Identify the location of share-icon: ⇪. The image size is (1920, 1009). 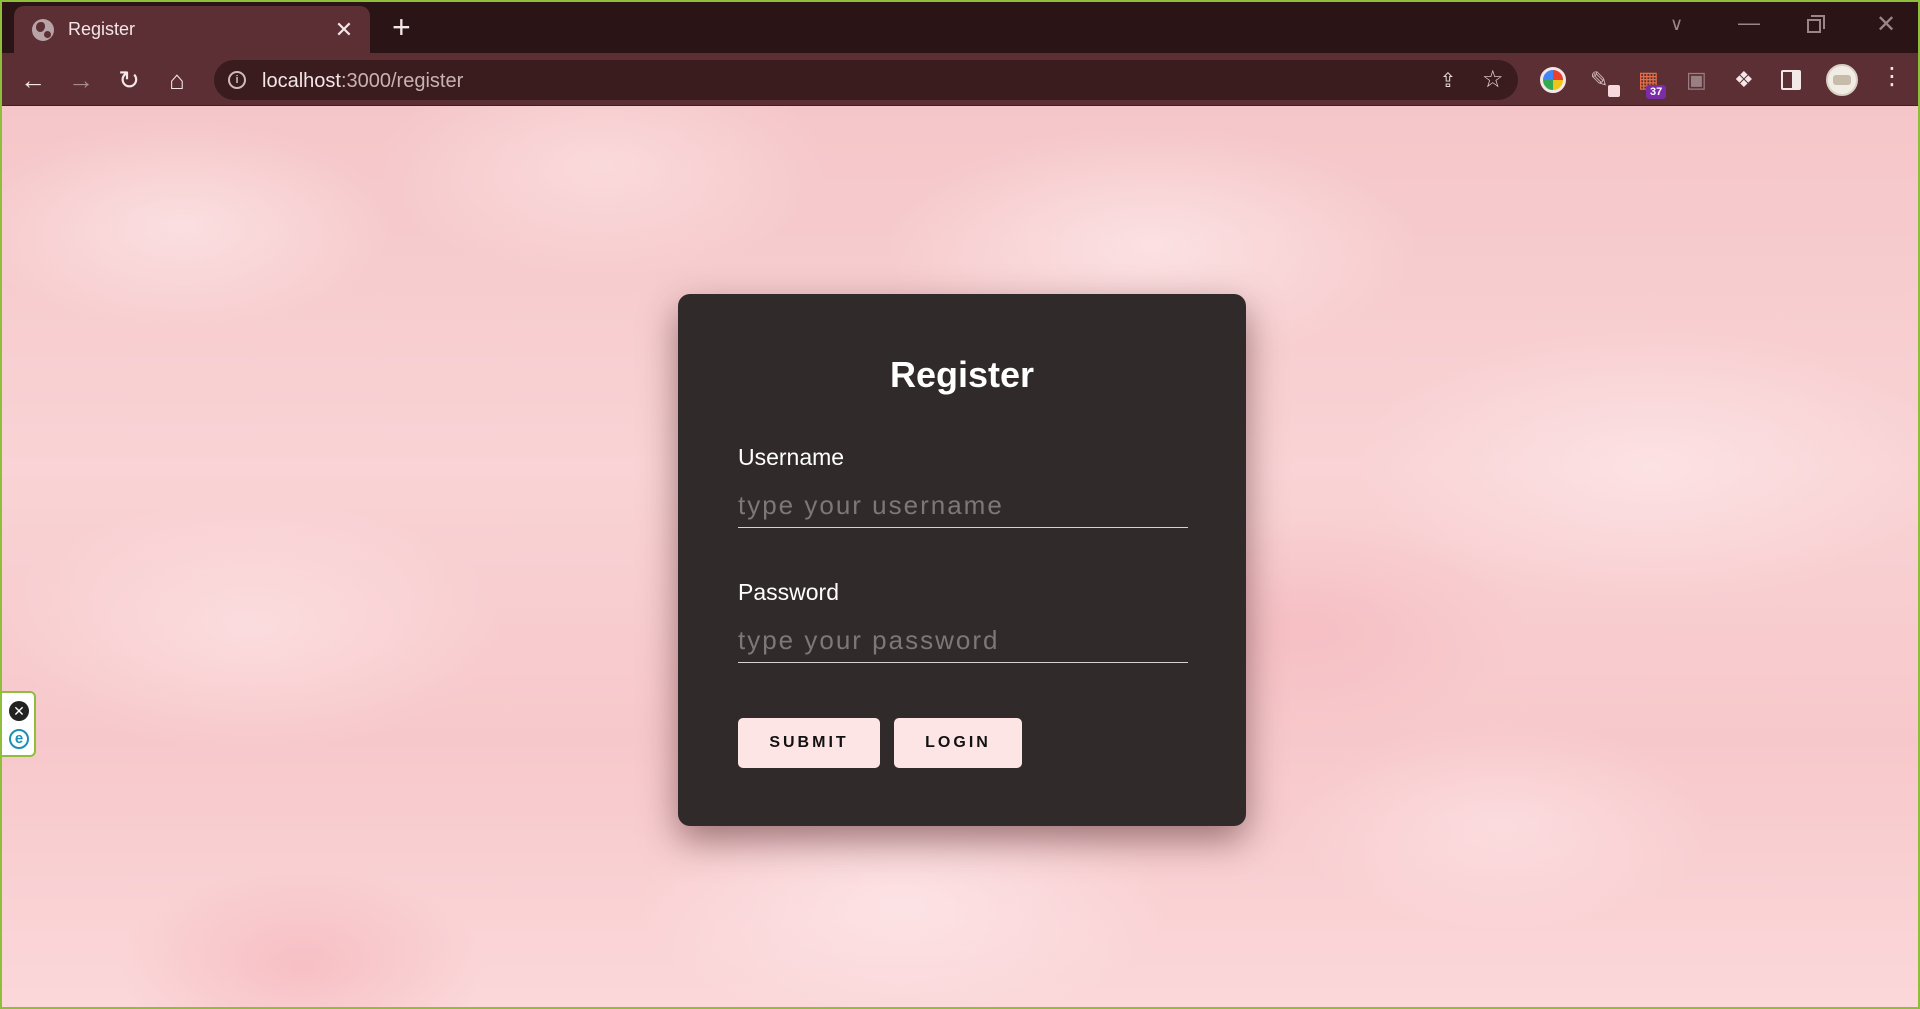
(1448, 80).